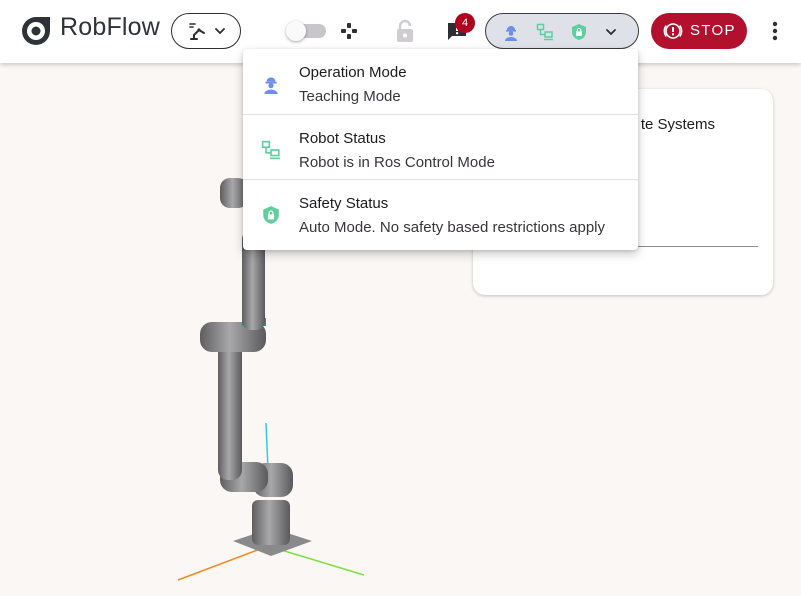  Describe the element at coordinates (349, 31) in the screenshot. I see `gamepad-icon` at that location.